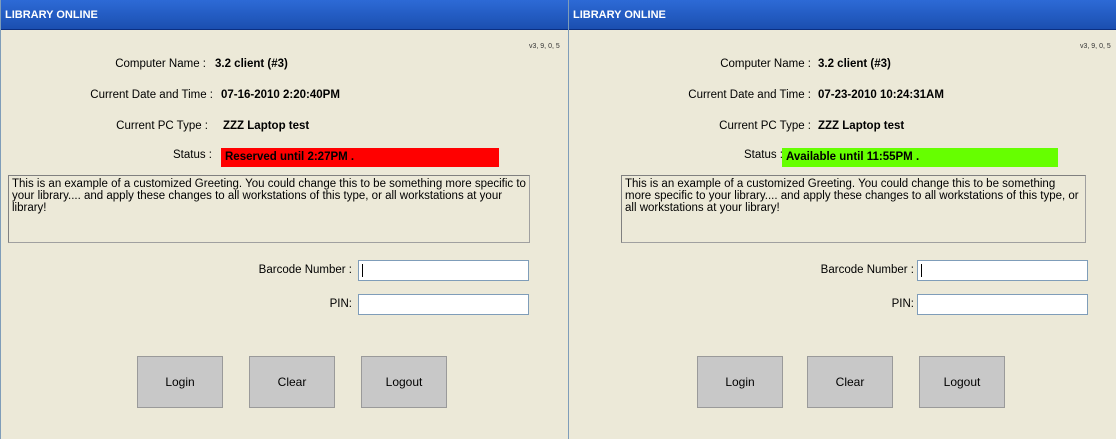 The image size is (1116, 439). I want to click on status-badge: Reserved until 2:27PM ., so click(360, 157).